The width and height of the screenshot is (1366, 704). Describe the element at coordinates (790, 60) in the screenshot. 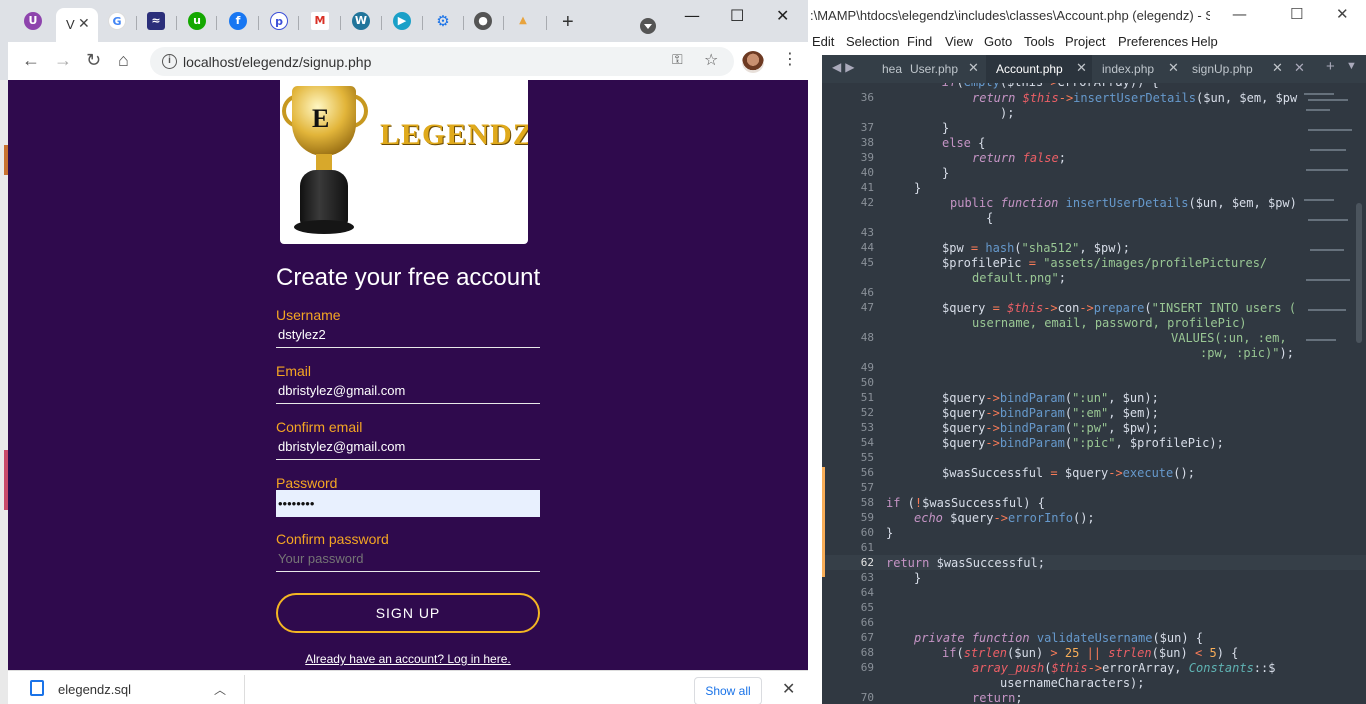

I see `menu-kebab-icon: ⋮` at that location.